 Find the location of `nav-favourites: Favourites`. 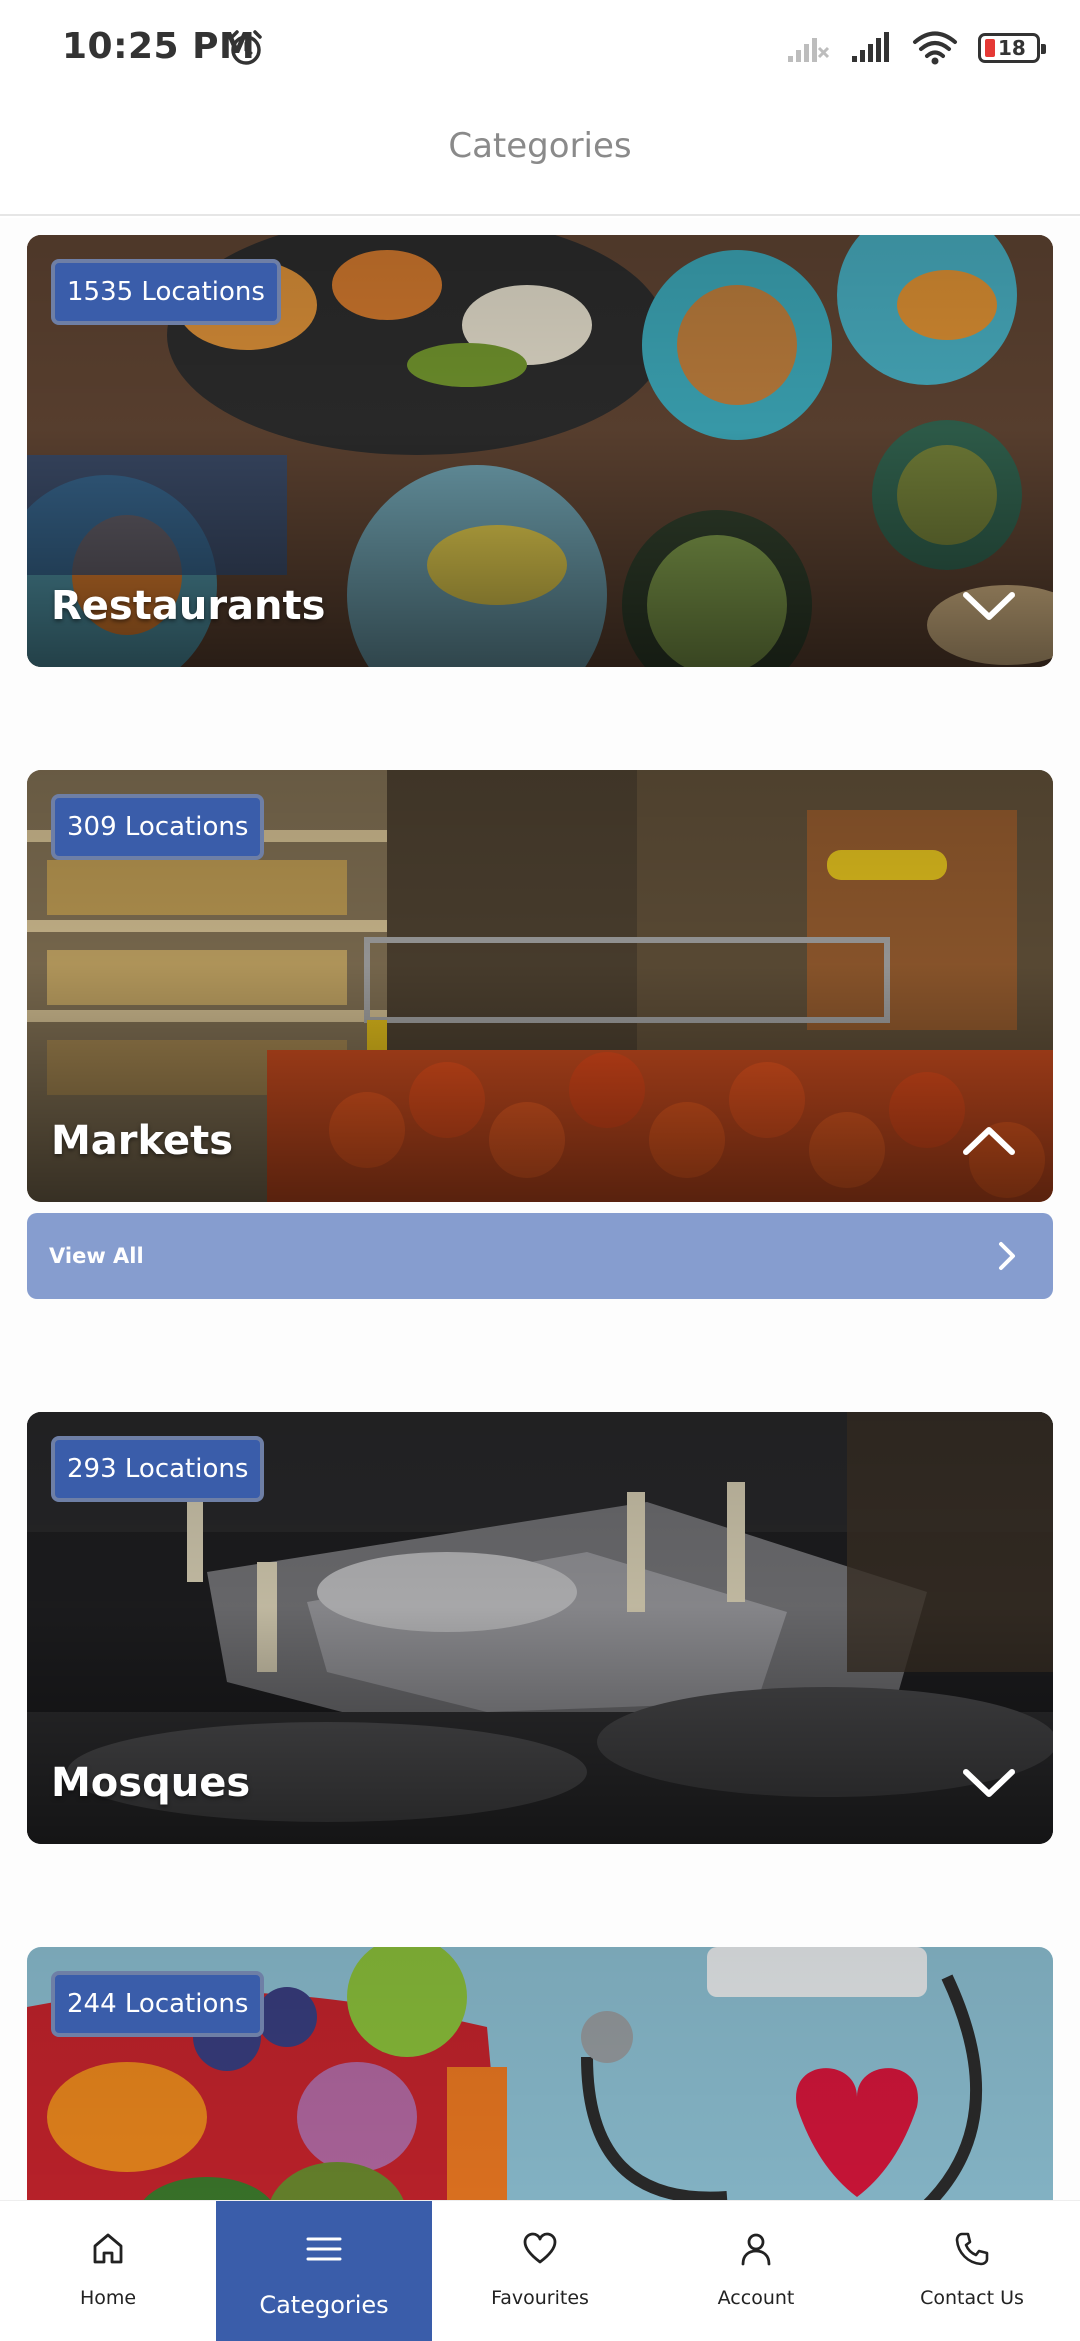

nav-favourites: Favourites is located at coordinates (540, 2271).